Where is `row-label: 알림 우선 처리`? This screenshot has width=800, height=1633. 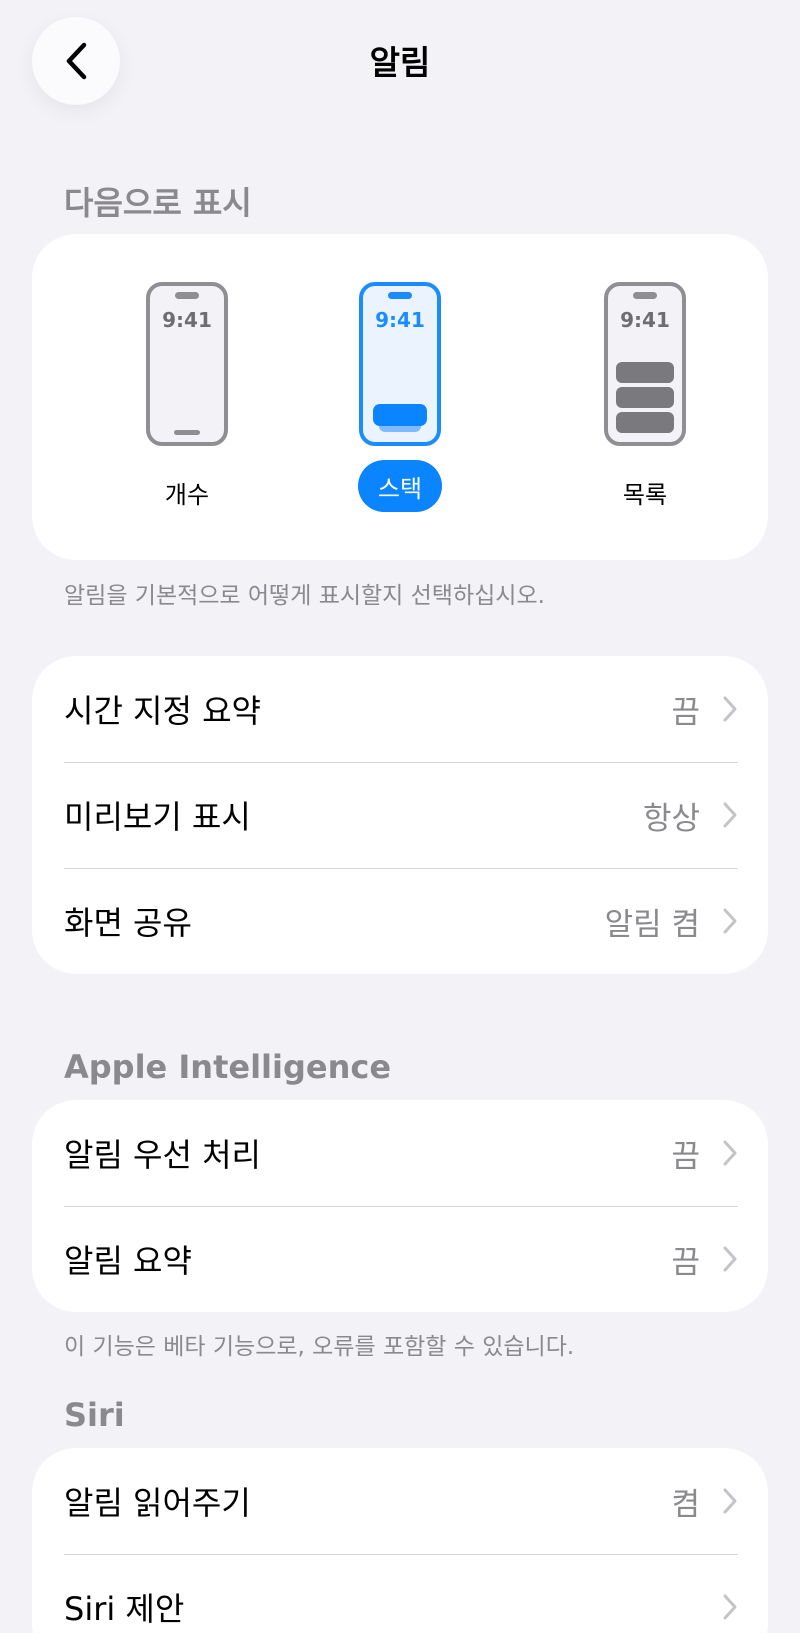
row-label: 알림 우선 처리 is located at coordinates (162, 1155).